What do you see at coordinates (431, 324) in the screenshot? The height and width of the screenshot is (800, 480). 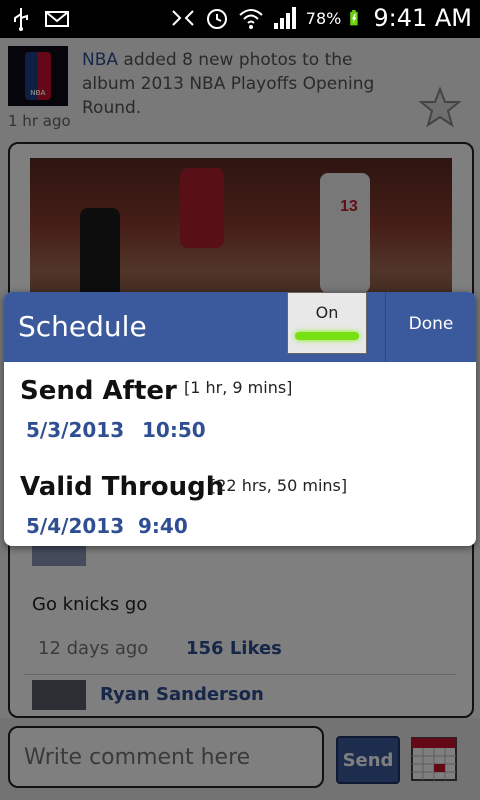 I see `done-button: Done` at bounding box center [431, 324].